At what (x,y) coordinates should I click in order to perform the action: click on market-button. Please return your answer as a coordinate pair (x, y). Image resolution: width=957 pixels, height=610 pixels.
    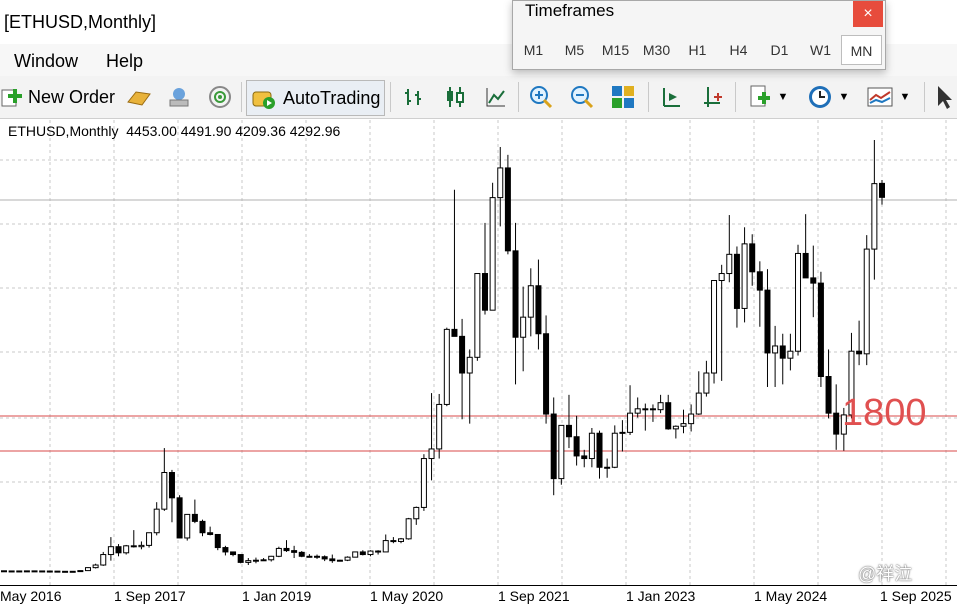
    Looking at the image, I should click on (179, 97).